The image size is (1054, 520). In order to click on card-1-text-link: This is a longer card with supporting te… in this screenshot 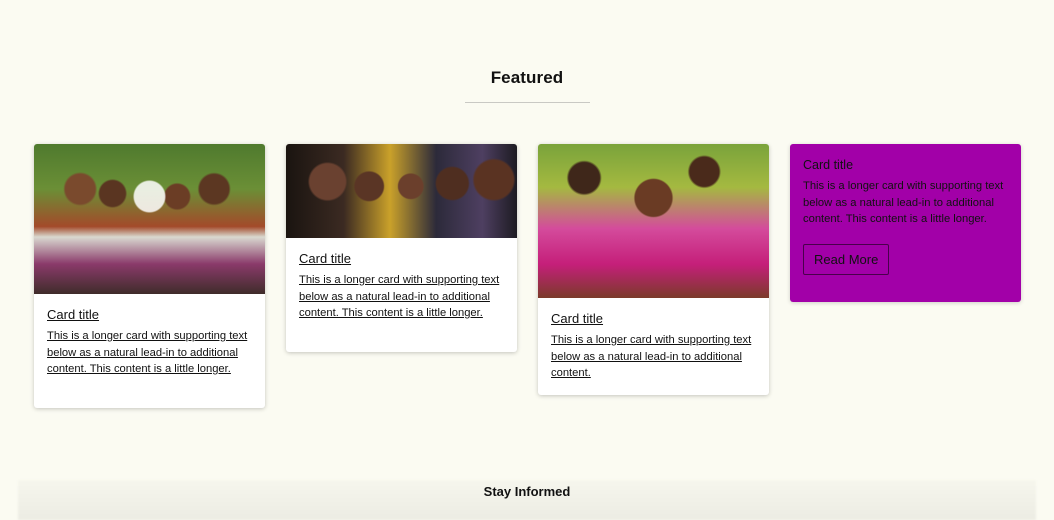, I will do `click(149, 353)`.